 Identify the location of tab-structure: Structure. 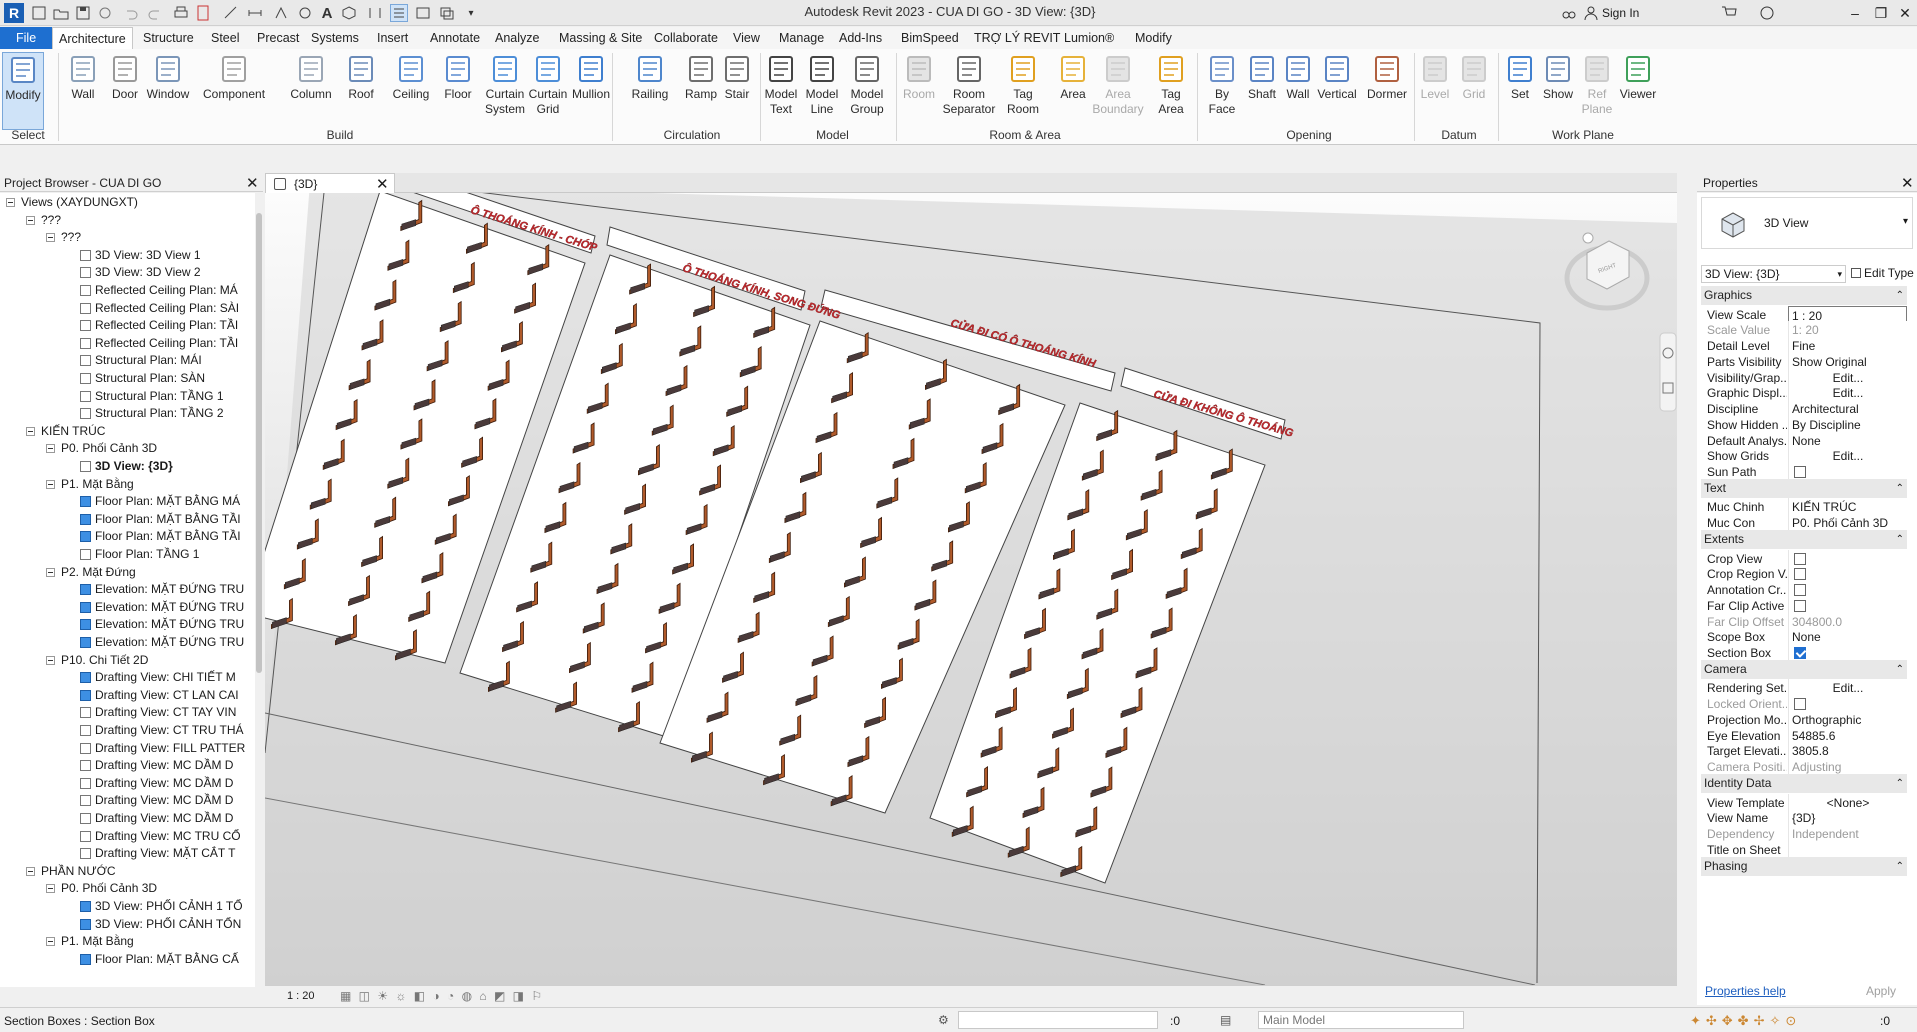
(168, 38).